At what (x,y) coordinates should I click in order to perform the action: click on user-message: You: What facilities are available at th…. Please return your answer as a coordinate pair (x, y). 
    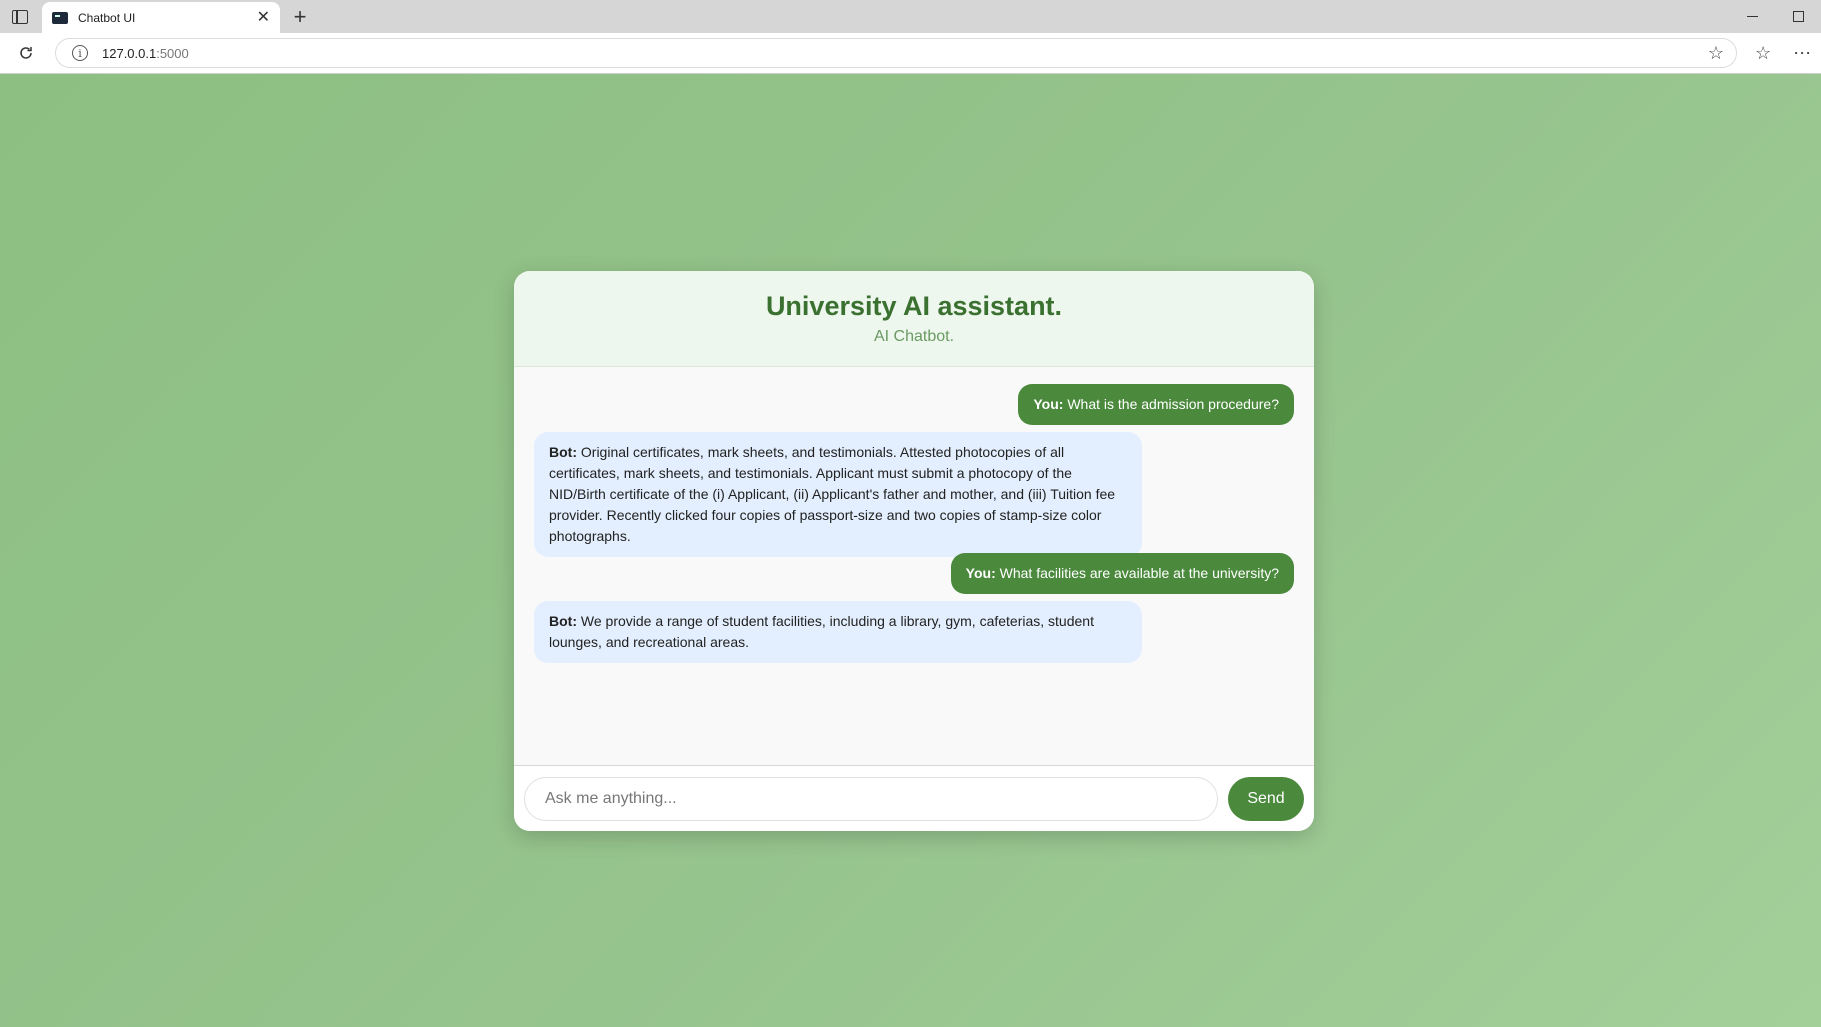
    Looking at the image, I should click on (1122, 573).